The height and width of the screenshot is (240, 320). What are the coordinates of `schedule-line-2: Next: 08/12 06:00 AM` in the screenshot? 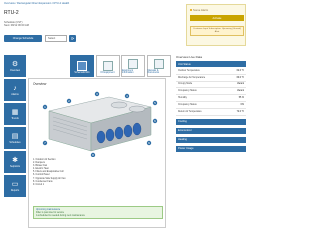 It's located at (16, 26).